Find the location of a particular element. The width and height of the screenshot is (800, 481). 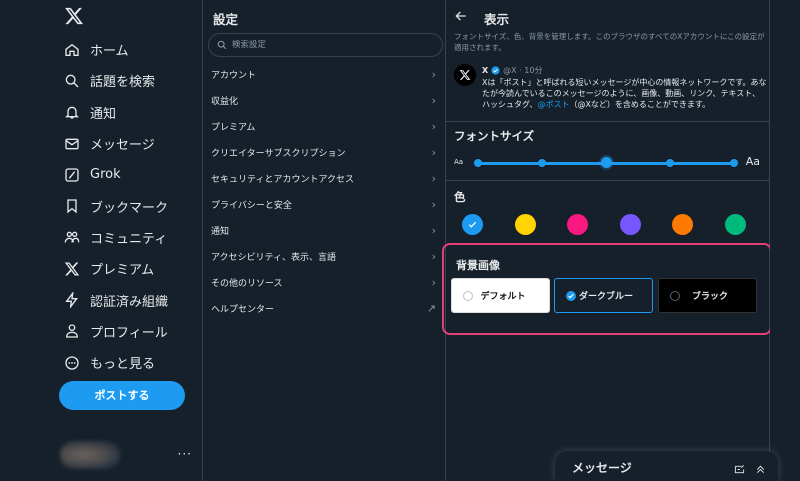

nav-item-7: プレミアム is located at coordinates (130, 268).